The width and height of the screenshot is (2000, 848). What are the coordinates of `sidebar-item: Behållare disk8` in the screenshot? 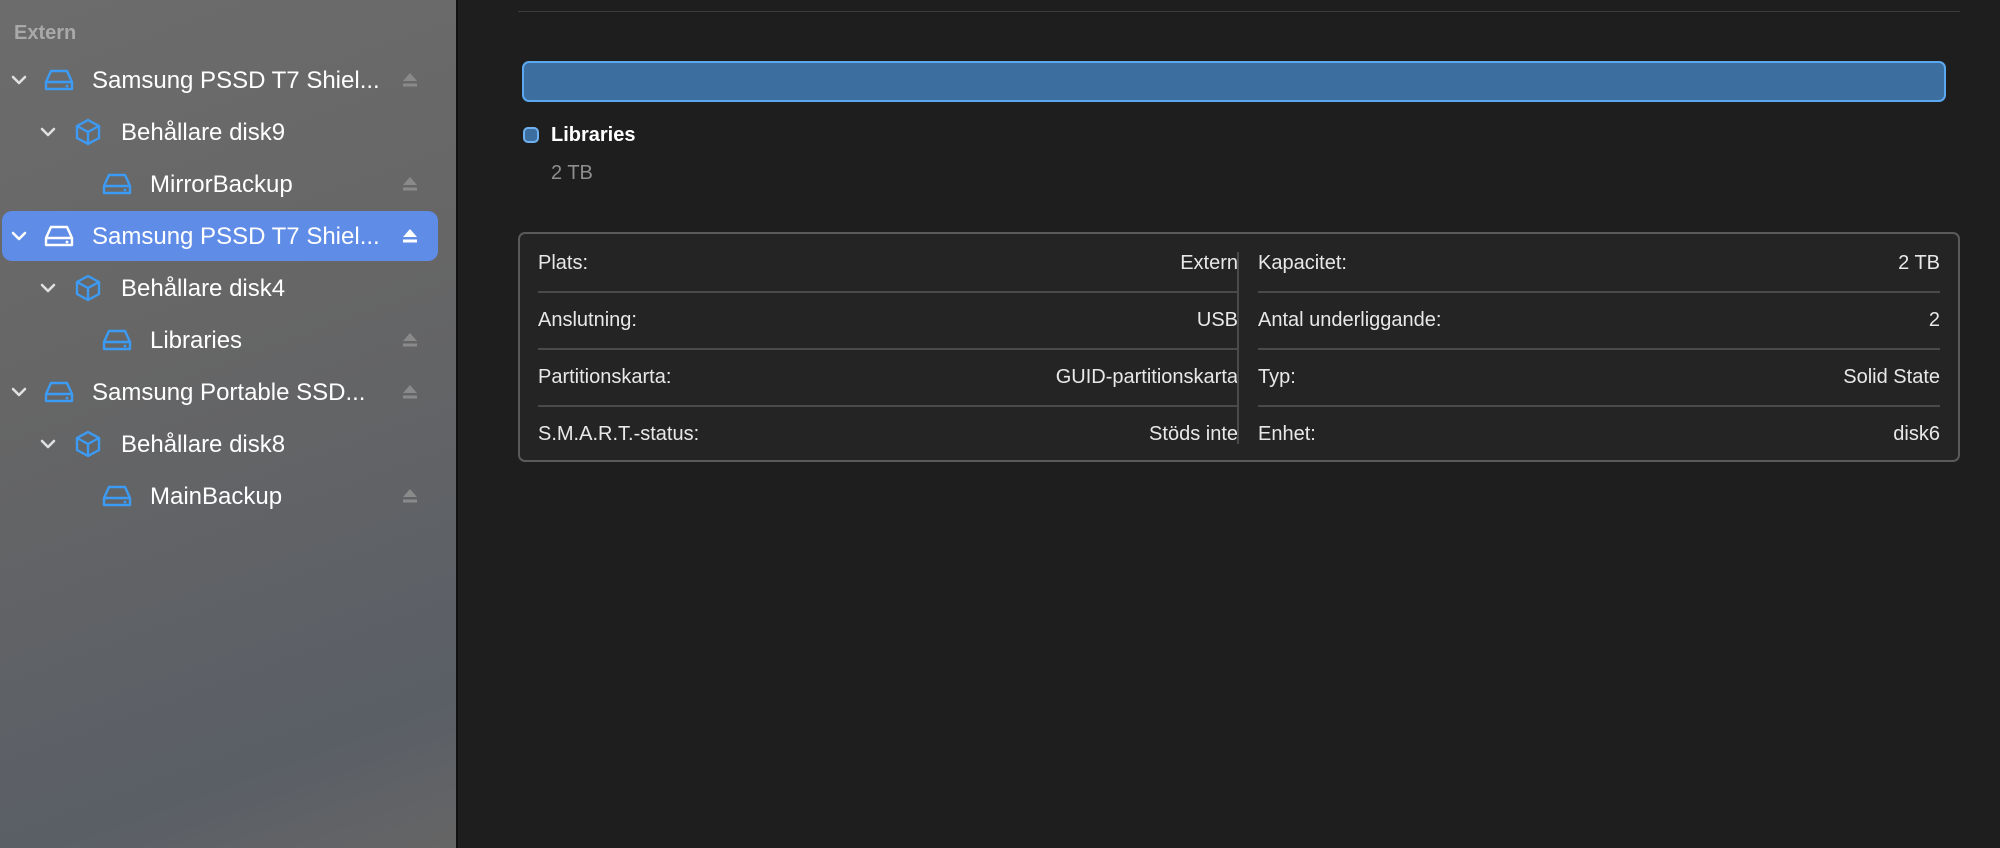 It's located at (220, 444).